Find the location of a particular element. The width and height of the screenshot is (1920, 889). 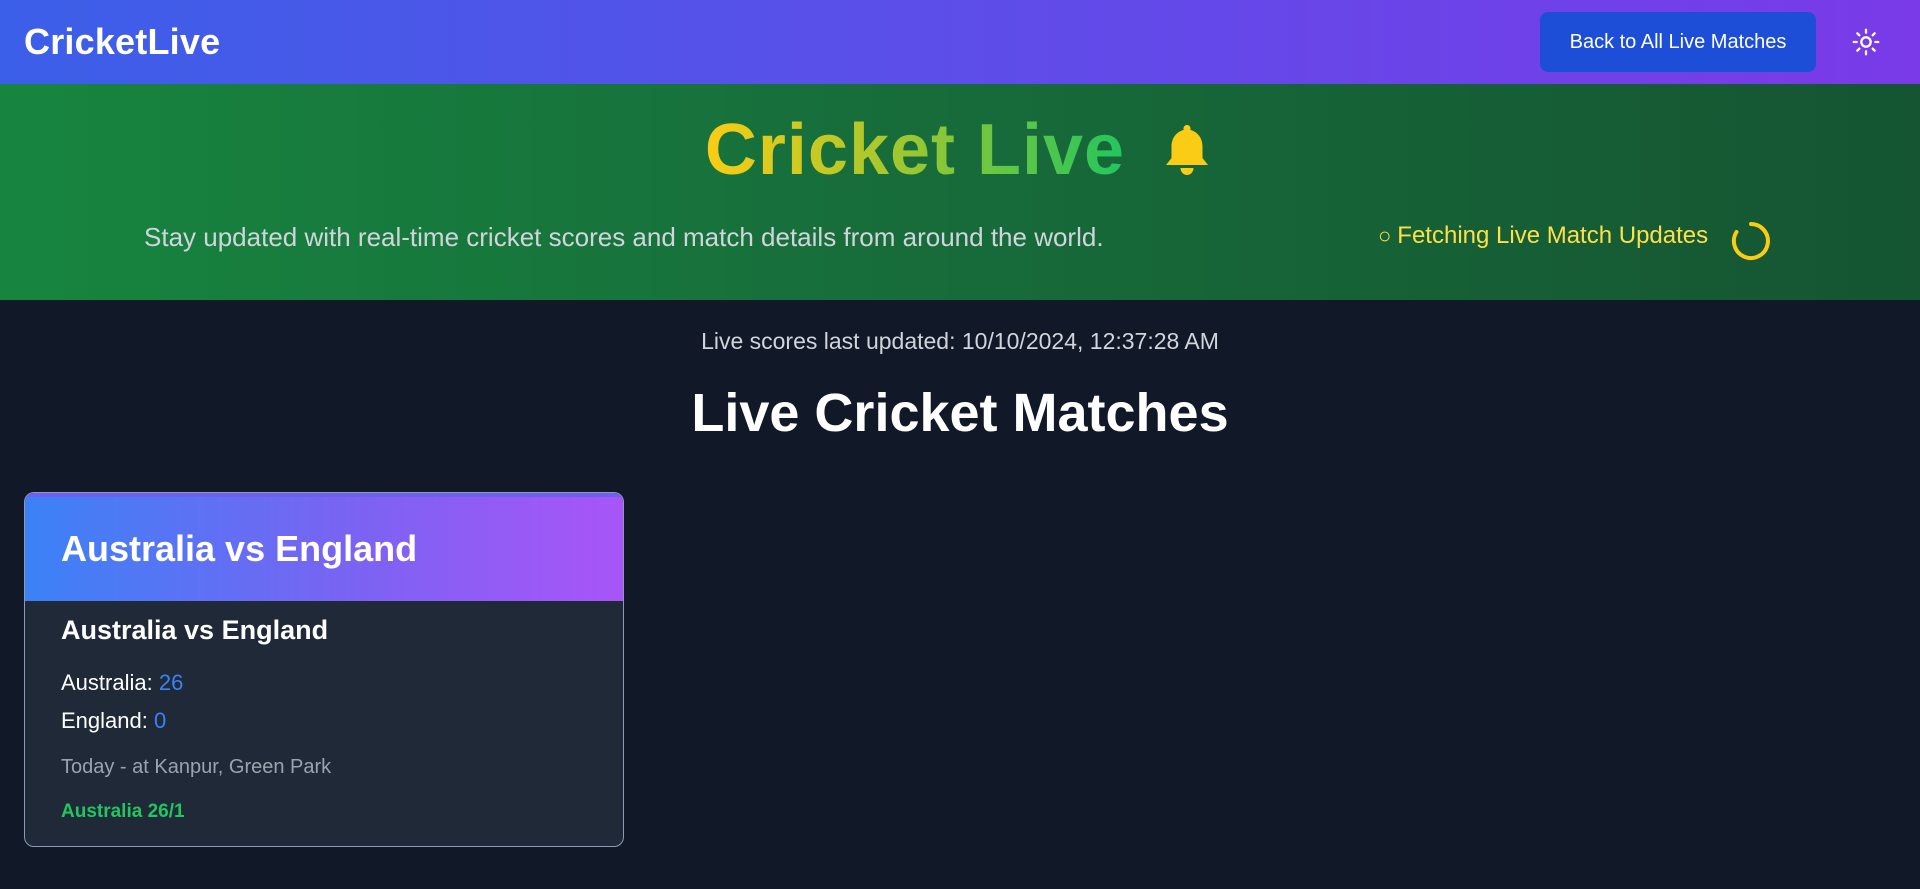

team-score-row: England: 0 is located at coordinates (324, 721).